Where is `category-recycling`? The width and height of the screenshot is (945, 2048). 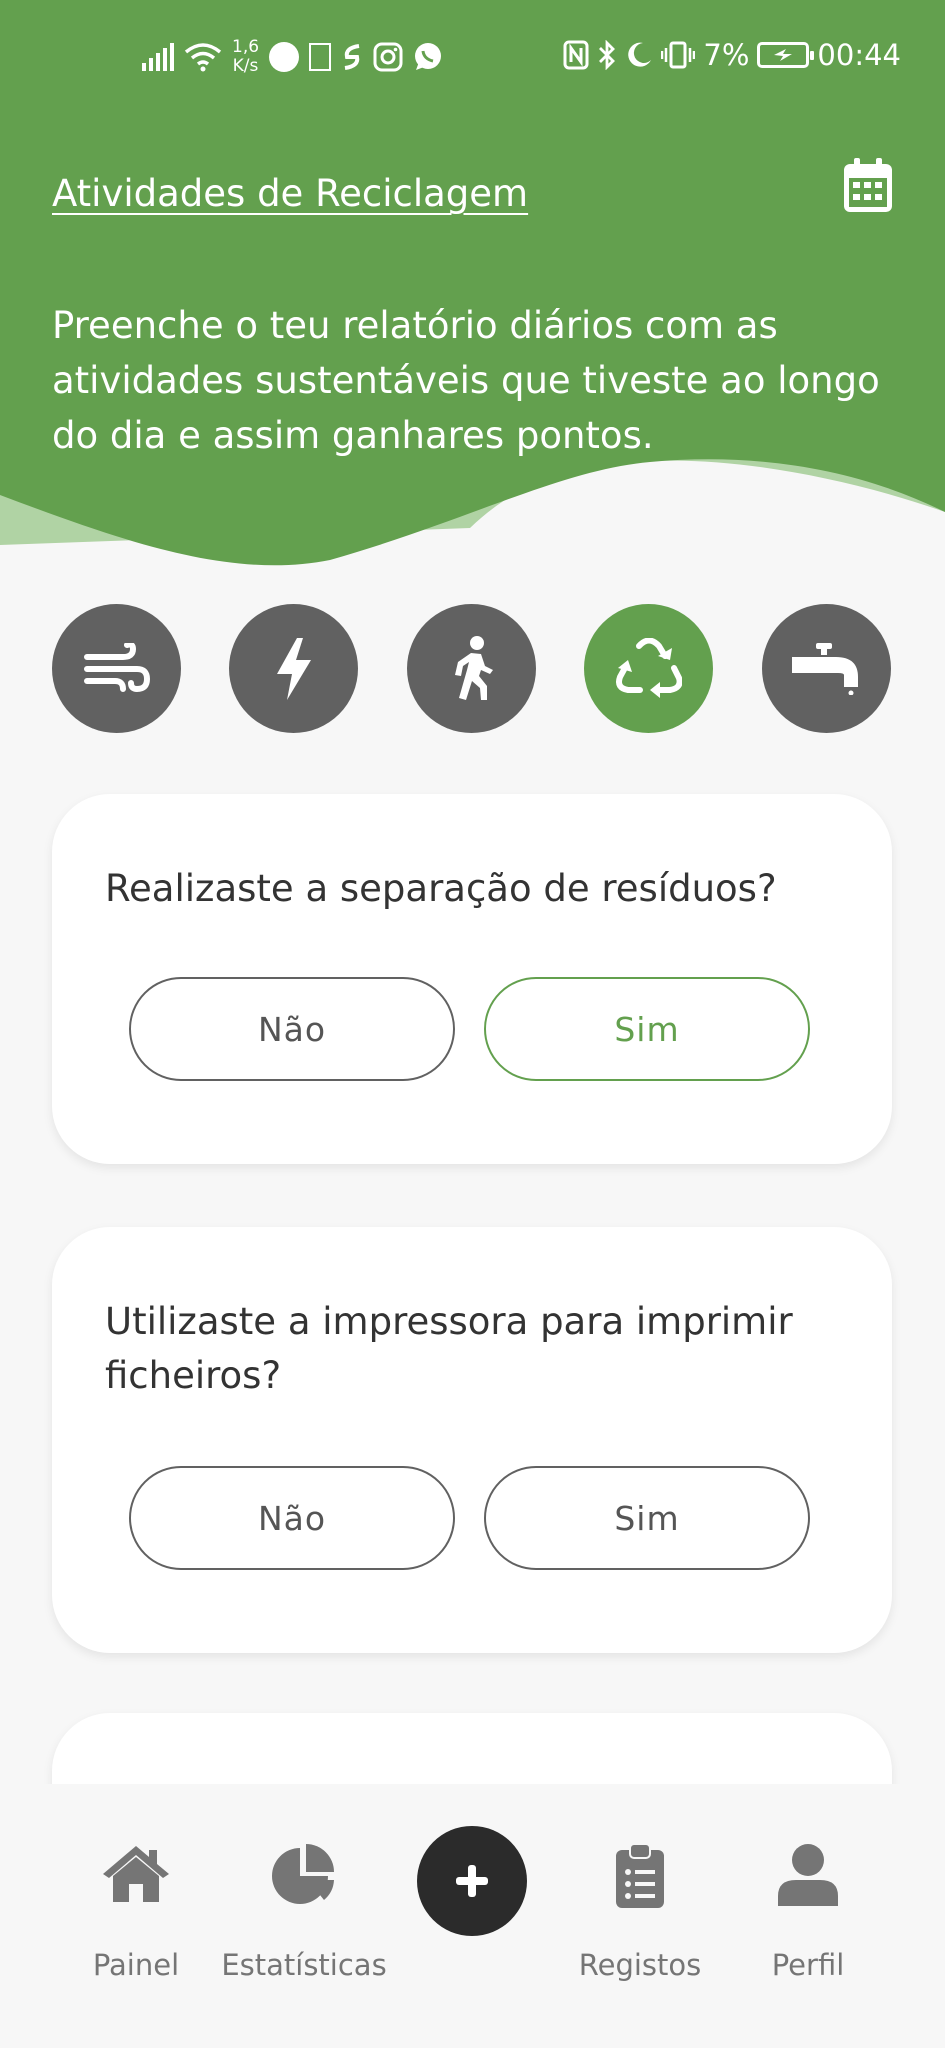 category-recycling is located at coordinates (648, 668).